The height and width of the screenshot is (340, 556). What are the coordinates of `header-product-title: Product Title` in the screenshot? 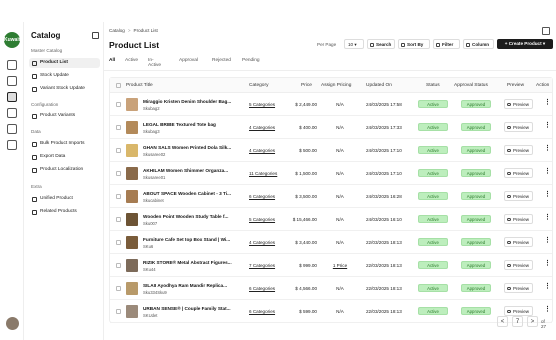 It's located at (139, 85).